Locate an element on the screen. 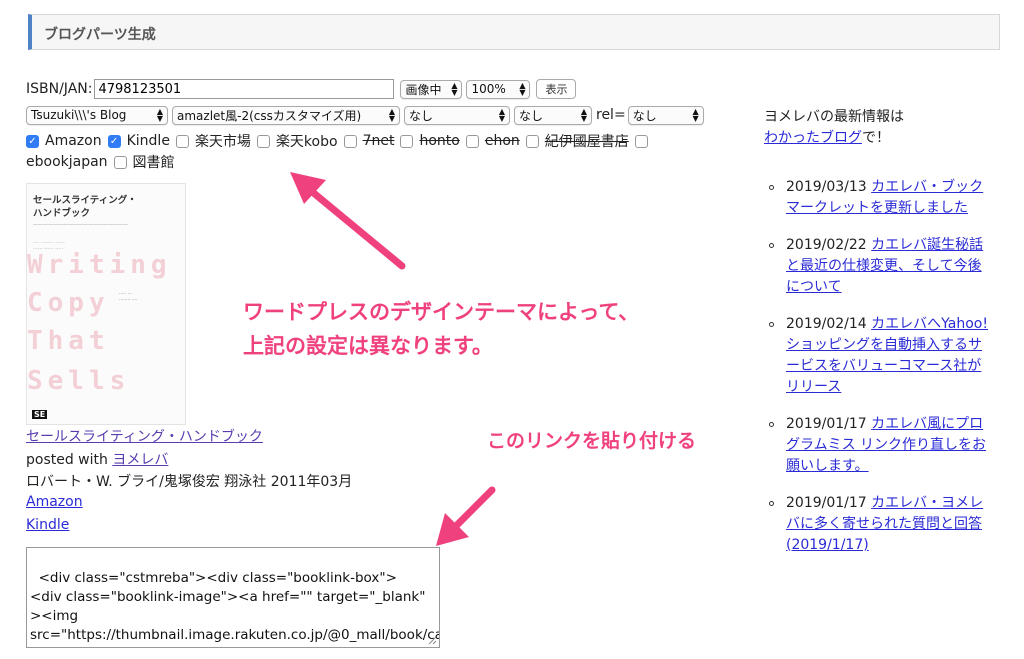 The image size is (1024, 659). store-label-7net: 7net is located at coordinates (378, 141).